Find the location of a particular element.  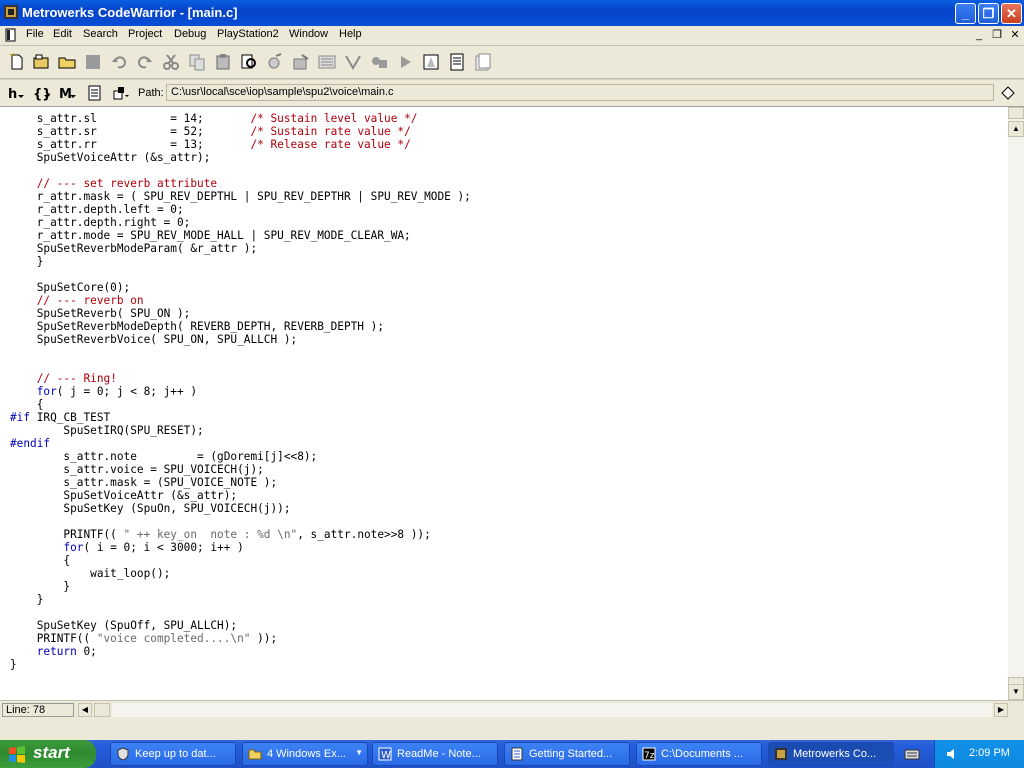

code-line: SpuSetReverb( SPU_ON ); is located at coordinates (240, 313).